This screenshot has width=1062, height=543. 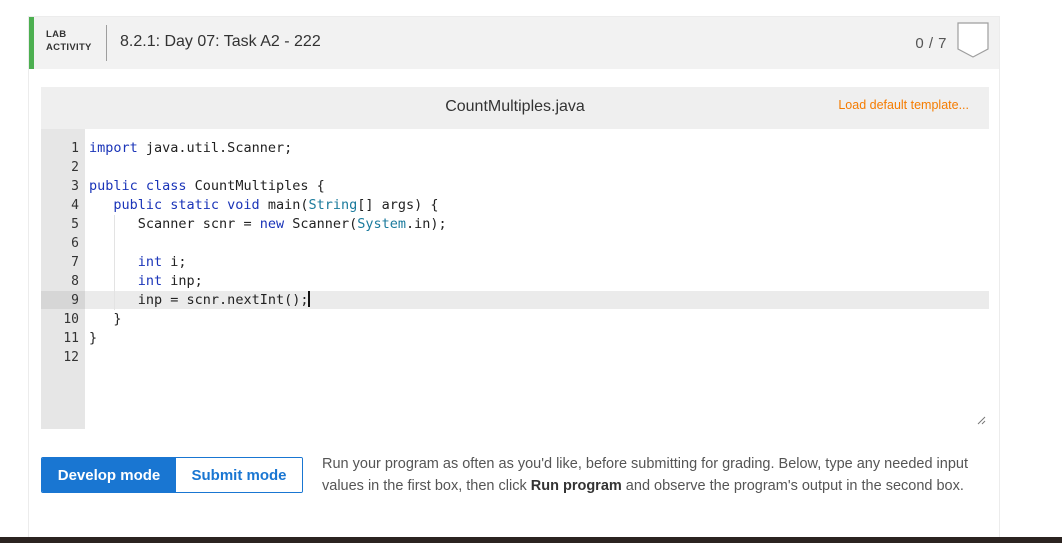 What do you see at coordinates (75, 262) in the screenshot?
I see `line-number: 7` at bounding box center [75, 262].